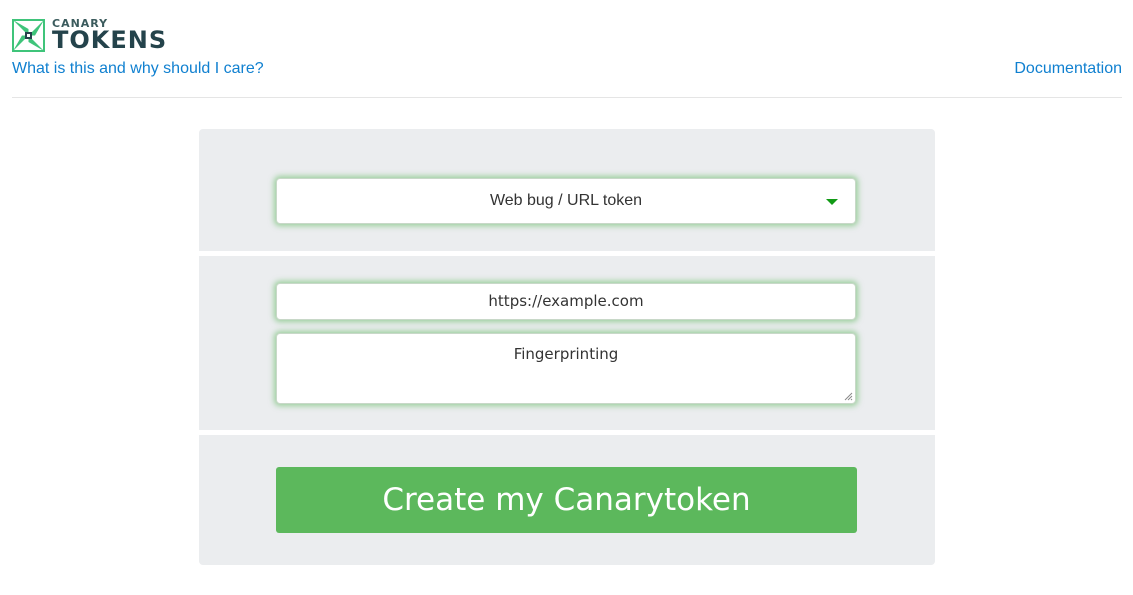 The width and height of the screenshot is (1133, 595). I want to click on memo-text: Fingerprinting, so click(566, 354).